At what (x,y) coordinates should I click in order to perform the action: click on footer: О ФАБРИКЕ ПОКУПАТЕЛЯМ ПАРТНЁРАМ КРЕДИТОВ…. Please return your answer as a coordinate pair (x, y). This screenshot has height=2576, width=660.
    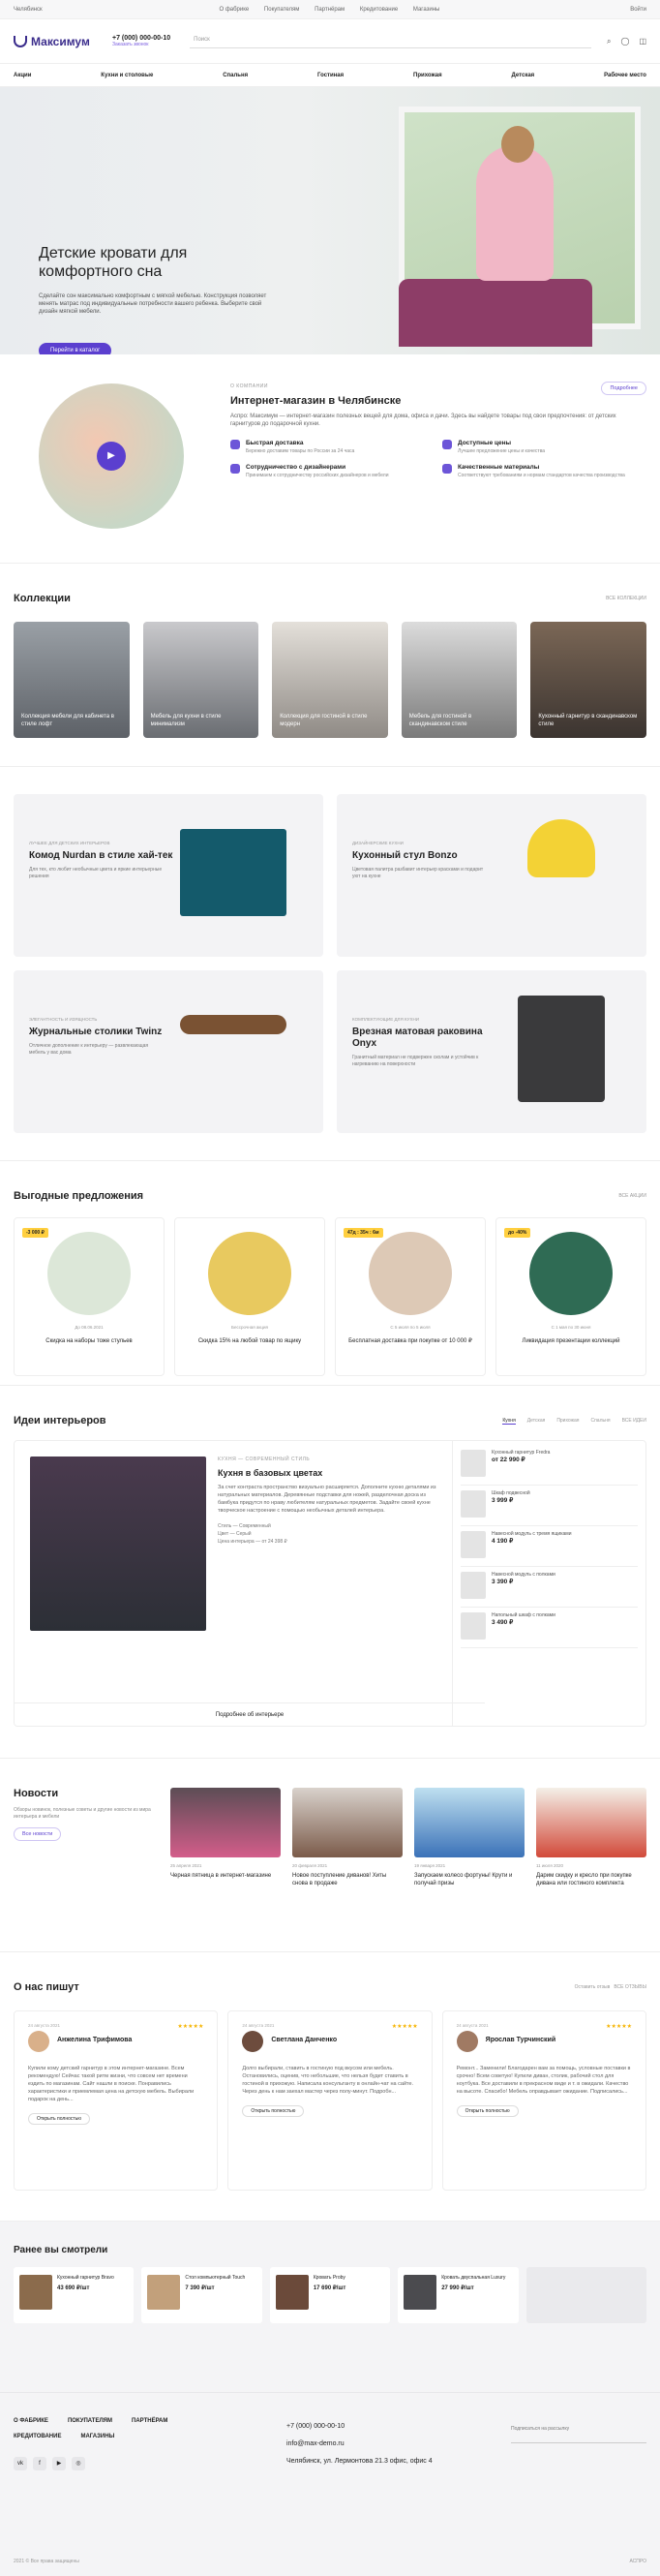
    Looking at the image, I should click on (330, 2484).